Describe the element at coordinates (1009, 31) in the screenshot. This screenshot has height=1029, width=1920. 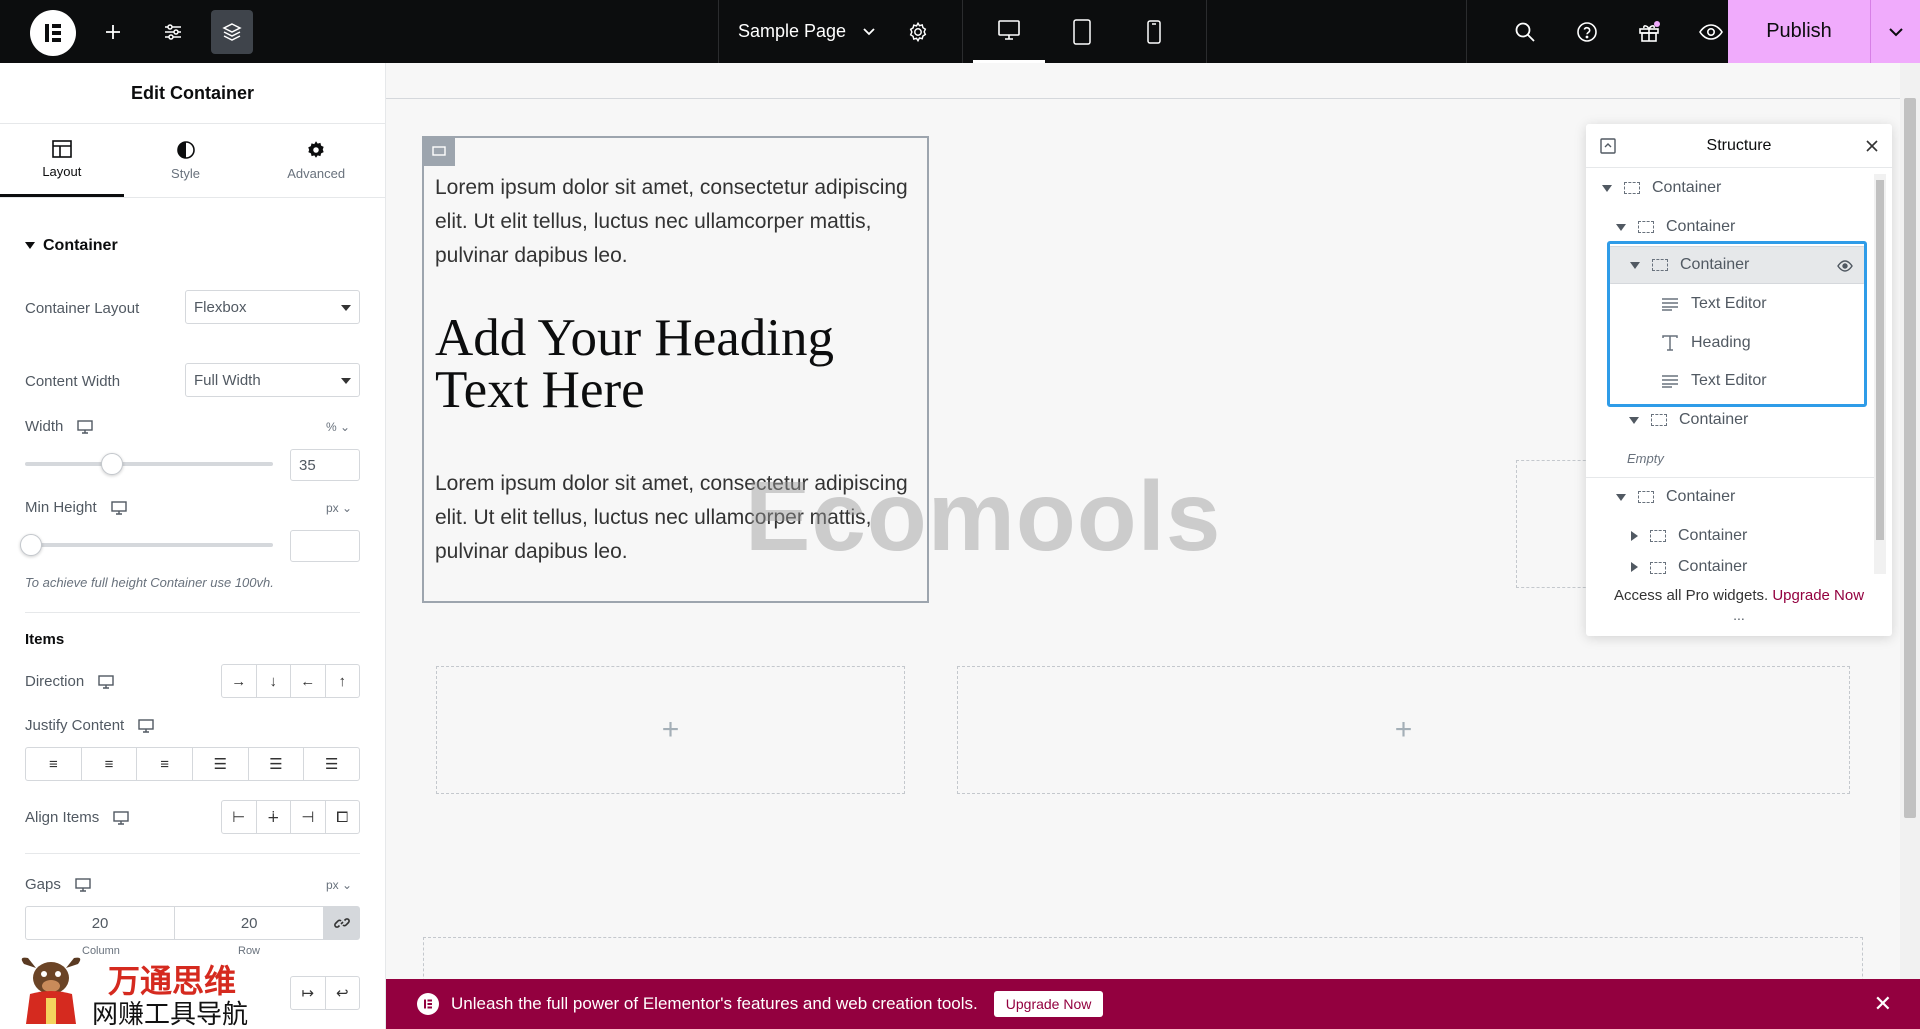
I see `desktop-view-button` at that location.